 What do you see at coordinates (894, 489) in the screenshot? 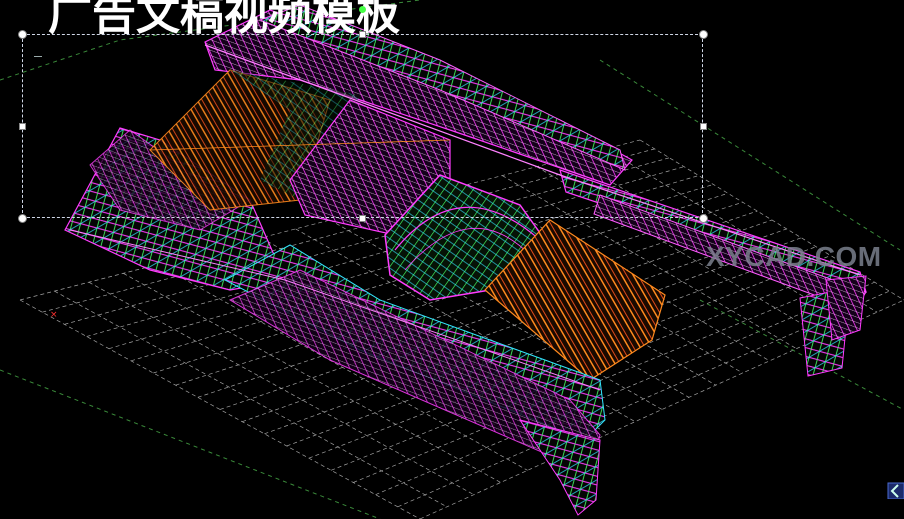
I see `view-nav-icon` at bounding box center [894, 489].